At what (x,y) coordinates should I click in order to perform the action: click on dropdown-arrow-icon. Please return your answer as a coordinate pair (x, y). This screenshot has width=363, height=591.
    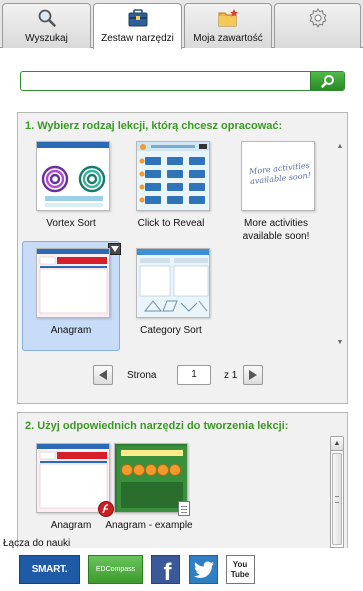
    Looking at the image, I should click on (114, 249).